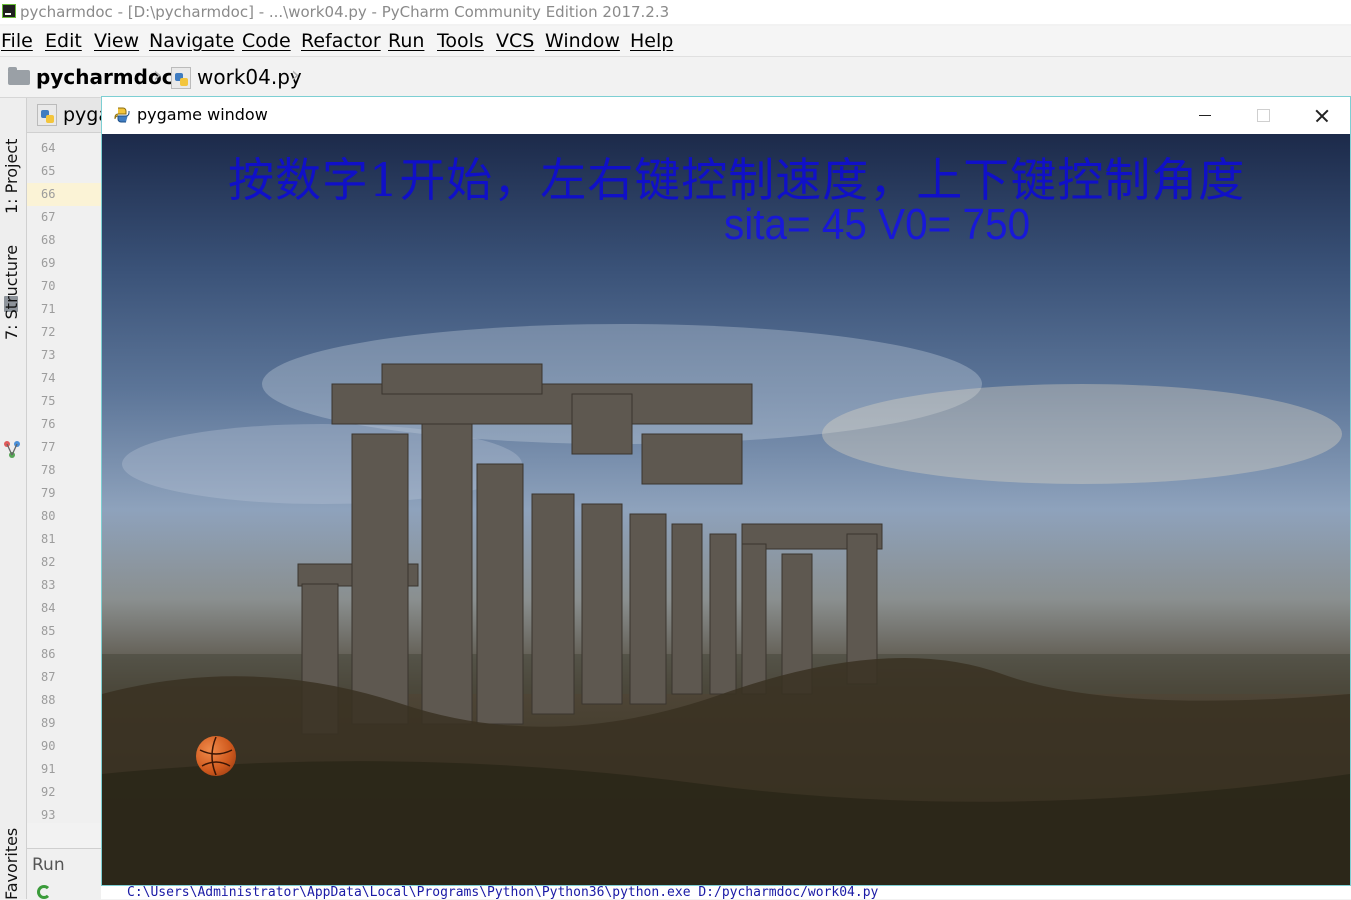 This screenshot has width=1351, height=900. Describe the element at coordinates (266, 41) in the screenshot. I see `menu-code: Code` at that location.